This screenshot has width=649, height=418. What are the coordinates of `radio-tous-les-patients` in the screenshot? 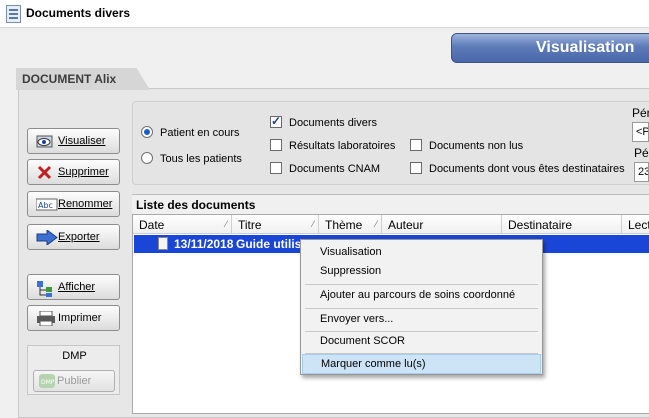 It's located at (147, 158).